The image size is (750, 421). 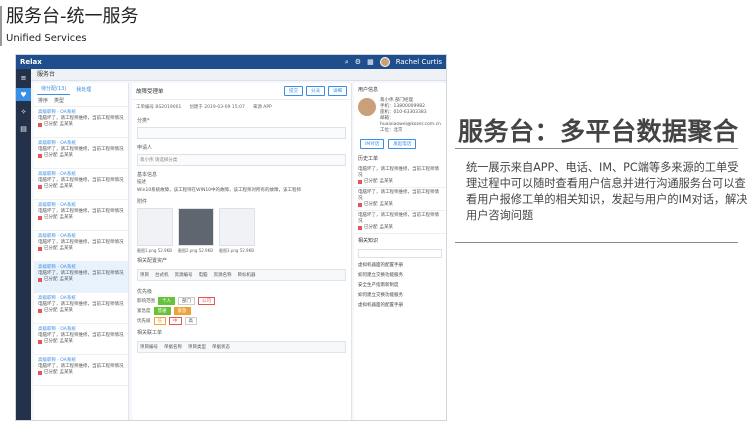 I want to click on avatar, so click(x=384, y=62).